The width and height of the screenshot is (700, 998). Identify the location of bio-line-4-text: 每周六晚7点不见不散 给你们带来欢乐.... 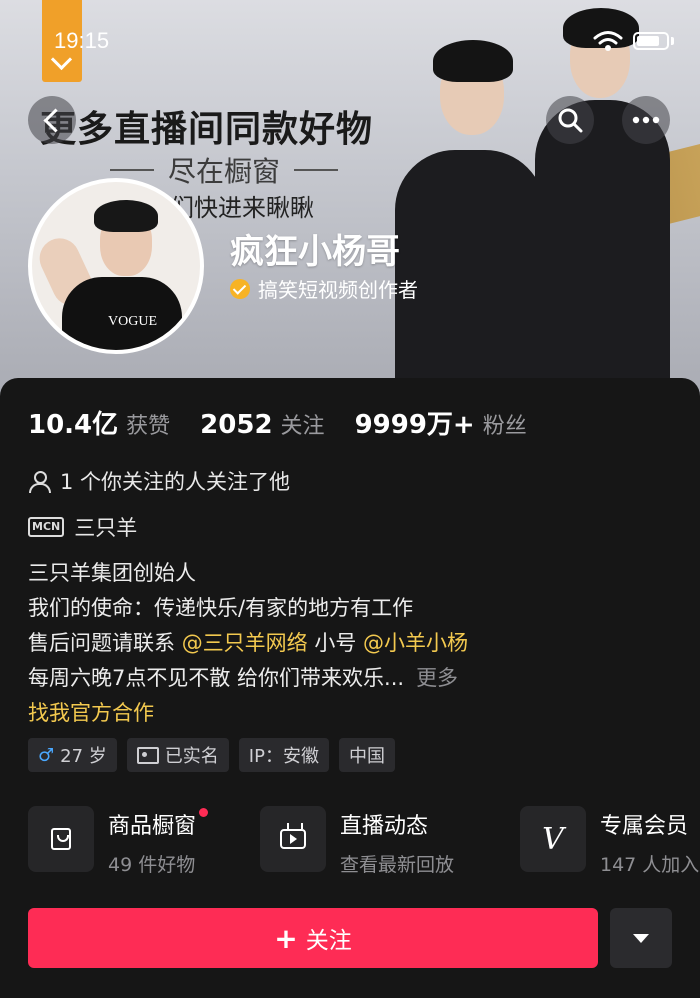
(216, 678).